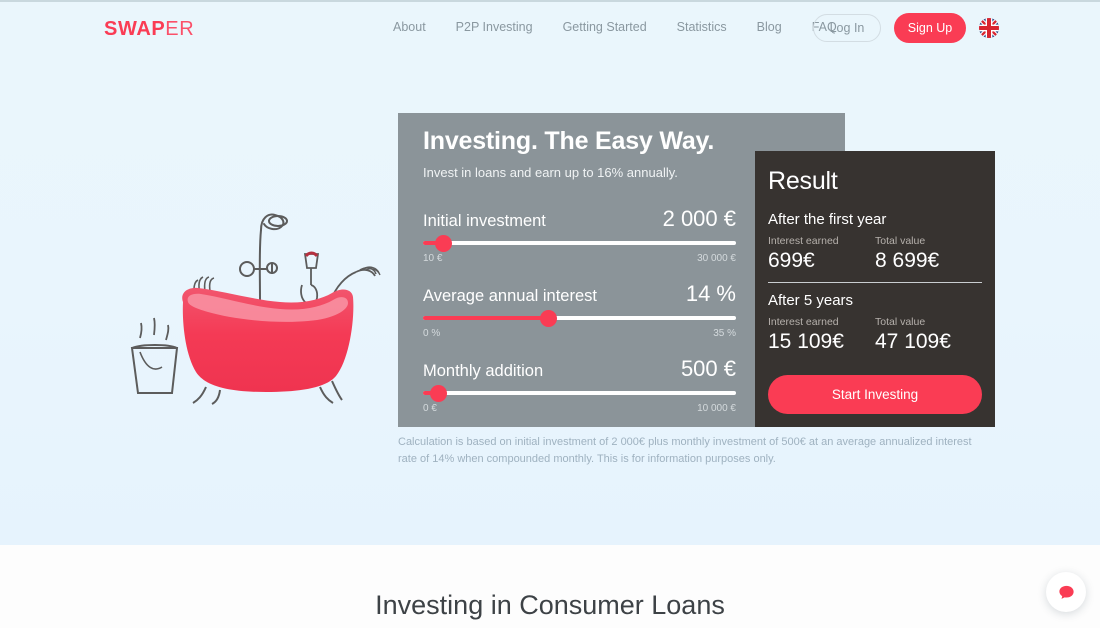 This screenshot has height=628, width=1100. Describe the element at coordinates (432, 333) in the screenshot. I see `slider-min-label: 0 %` at that location.